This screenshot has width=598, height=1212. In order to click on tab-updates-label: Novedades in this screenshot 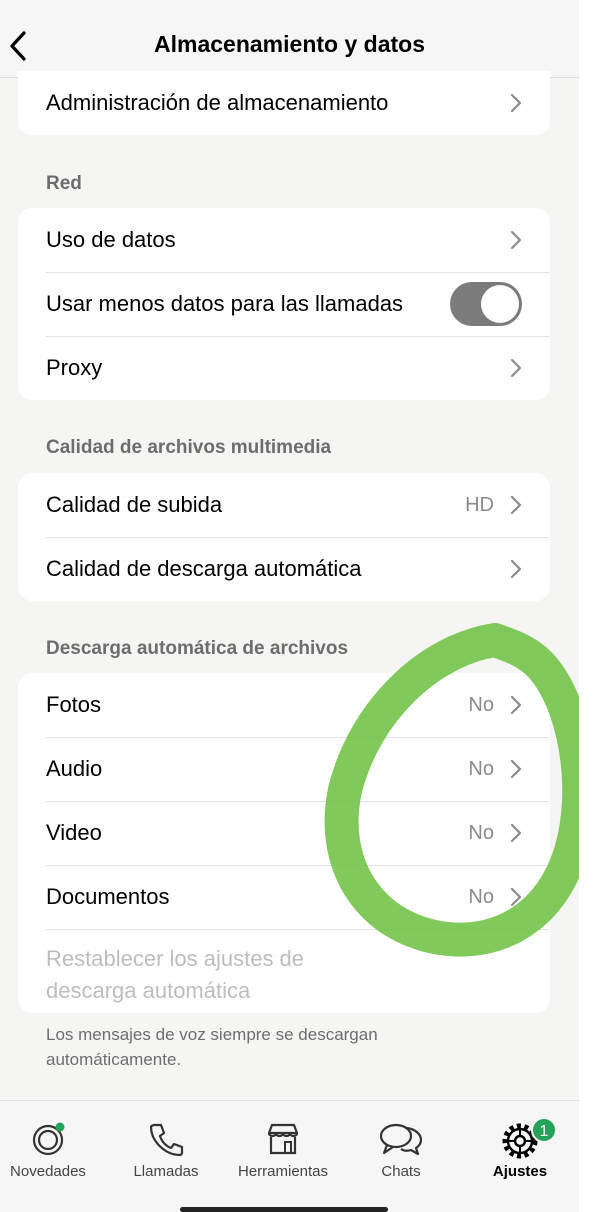, I will do `click(48, 1171)`.